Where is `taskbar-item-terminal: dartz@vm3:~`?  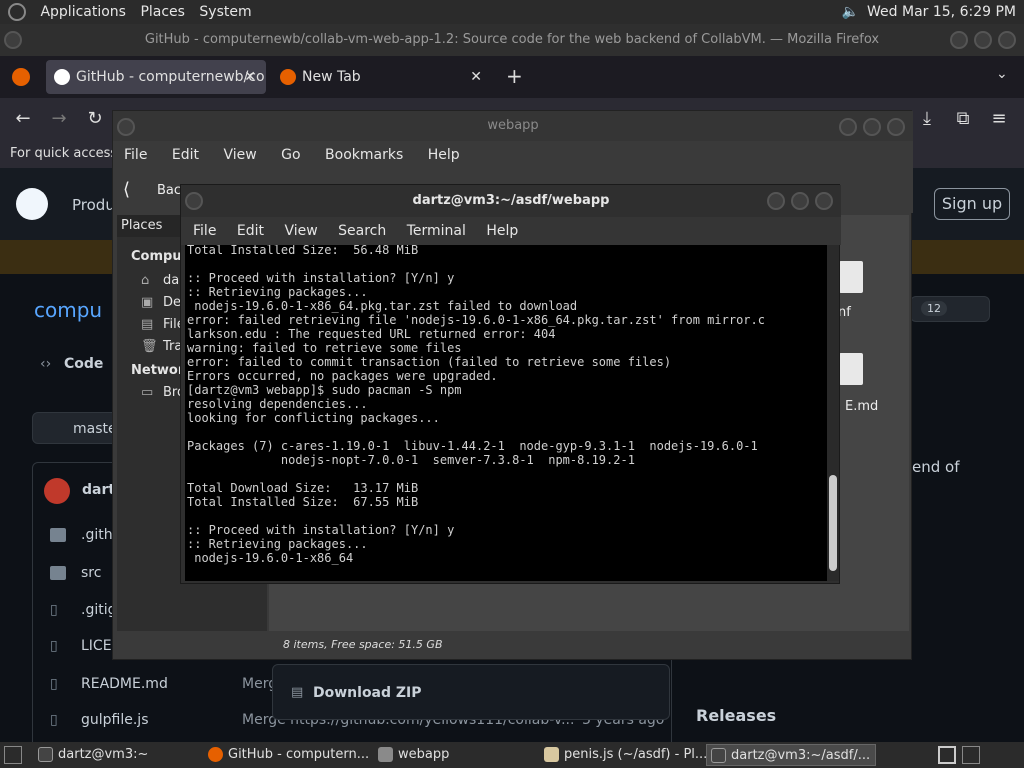 taskbar-item-terminal: dartz@vm3:~ is located at coordinates (118, 755).